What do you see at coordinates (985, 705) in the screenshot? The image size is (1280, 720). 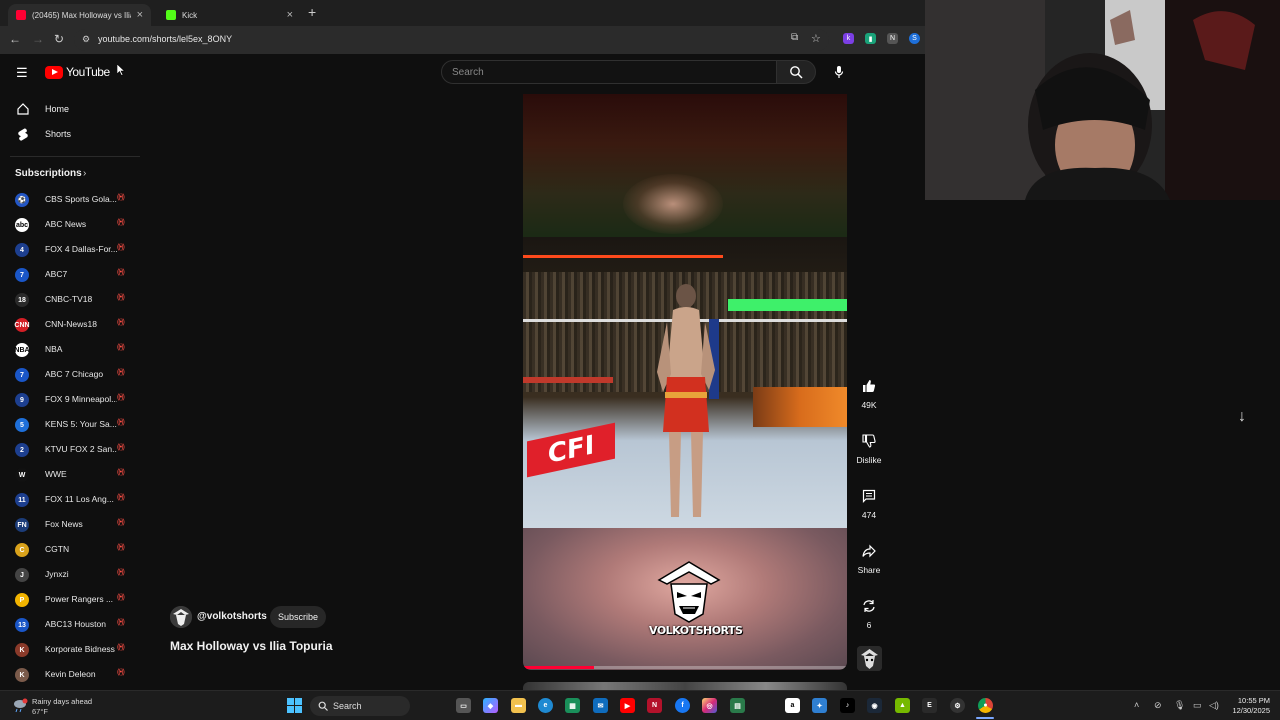 I see `chrome-icon: ●` at bounding box center [985, 705].